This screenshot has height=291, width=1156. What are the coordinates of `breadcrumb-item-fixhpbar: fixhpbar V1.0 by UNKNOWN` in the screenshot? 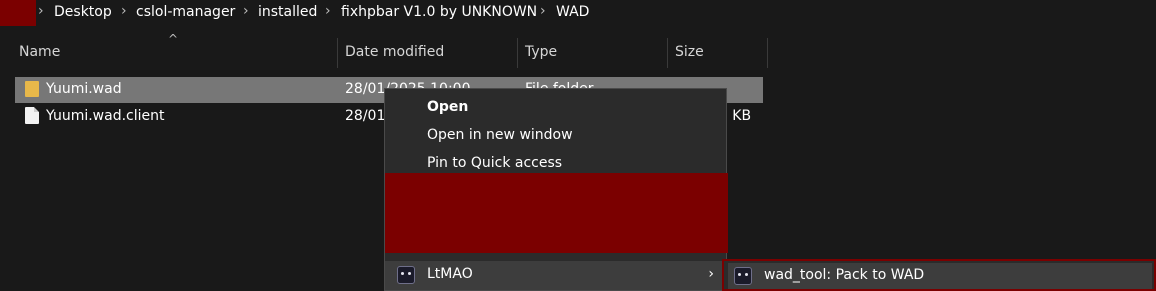 It's located at (439, 12).